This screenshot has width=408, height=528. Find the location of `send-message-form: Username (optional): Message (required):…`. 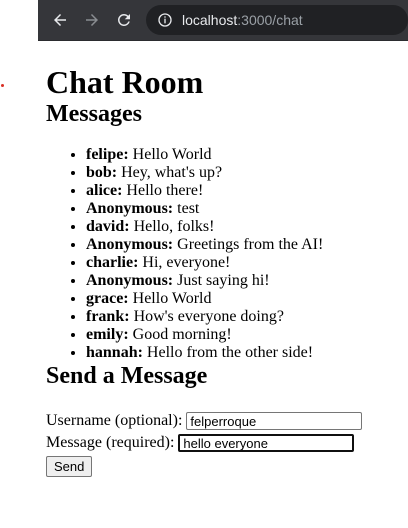

send-message-form: Username (optional): Message (required):… is located at coordinates (221, 443).